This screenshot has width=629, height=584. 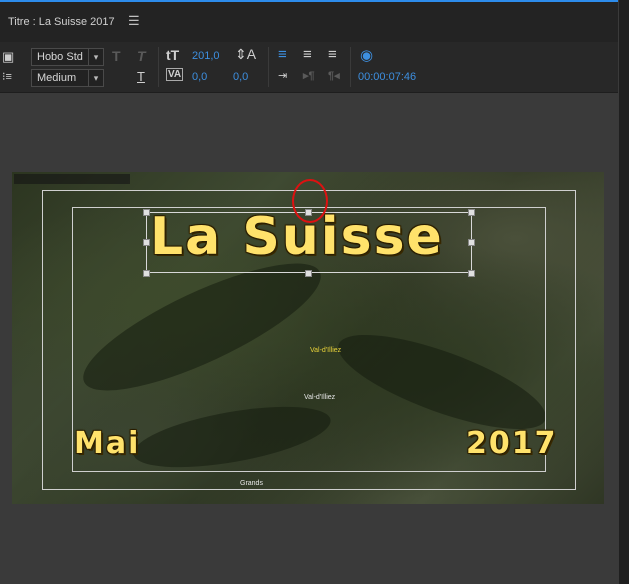 What do you see at coordinates (57, 78) in the screenshot?
I see `font-style-value: Medium` at bounding box center [57, 78].